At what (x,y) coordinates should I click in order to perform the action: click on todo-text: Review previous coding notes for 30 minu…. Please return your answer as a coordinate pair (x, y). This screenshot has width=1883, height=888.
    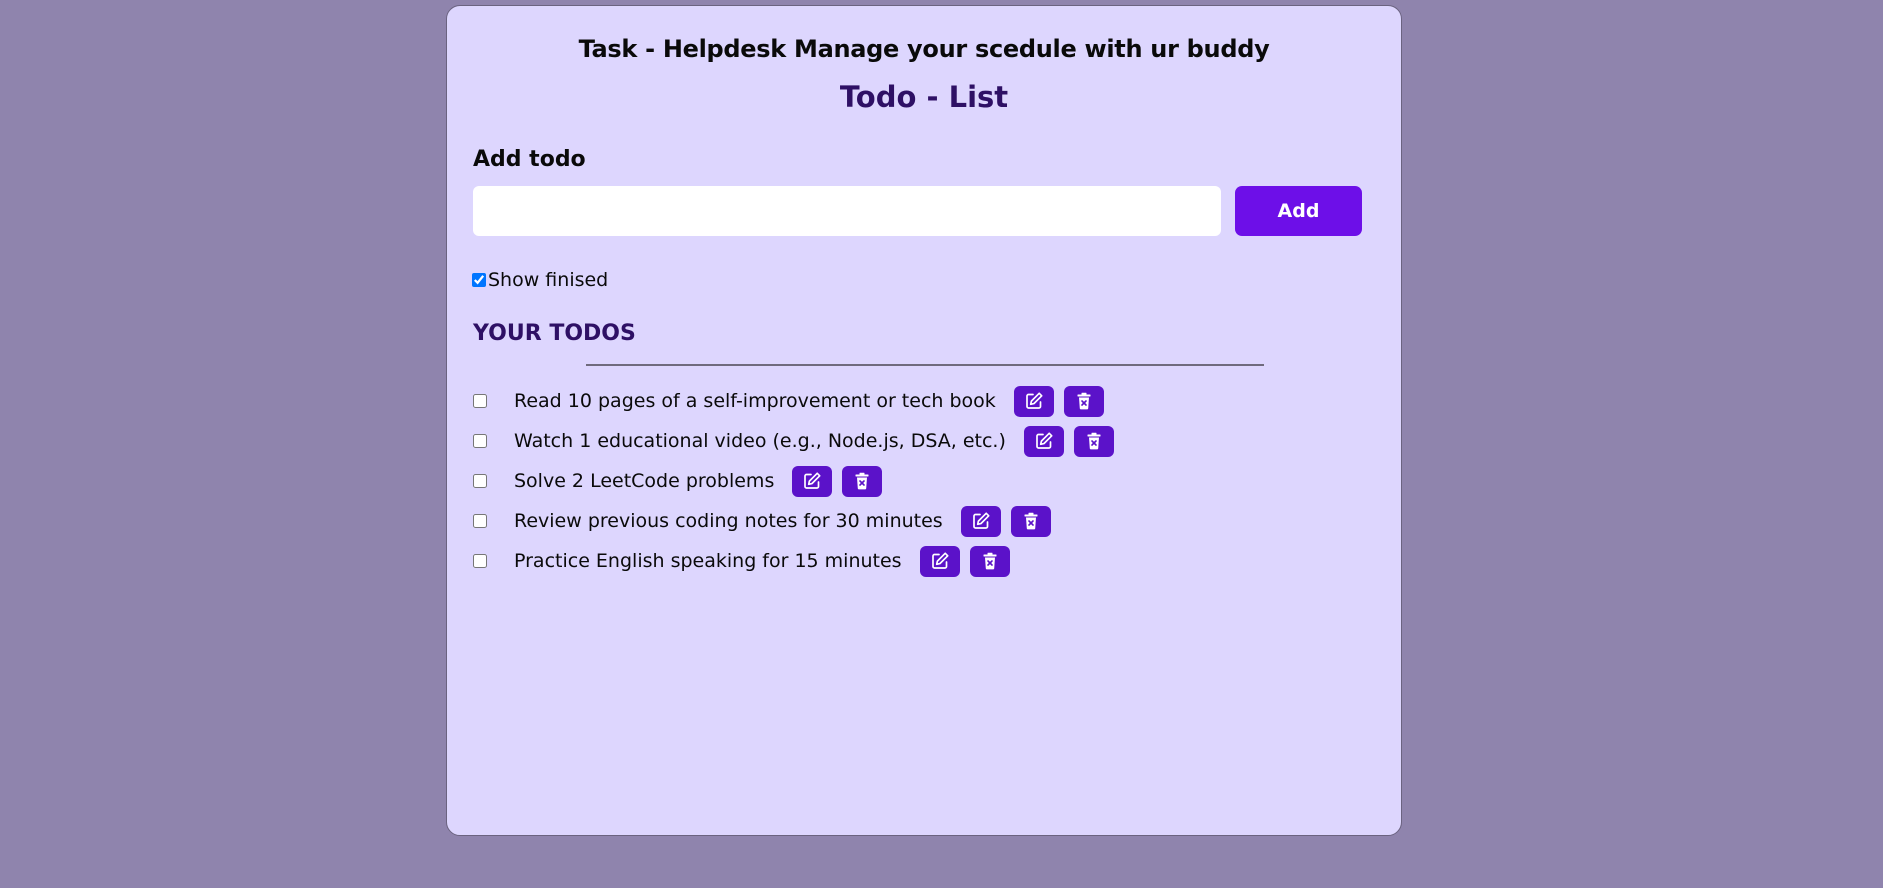
    Looking at the image, I should click on (728, 521).